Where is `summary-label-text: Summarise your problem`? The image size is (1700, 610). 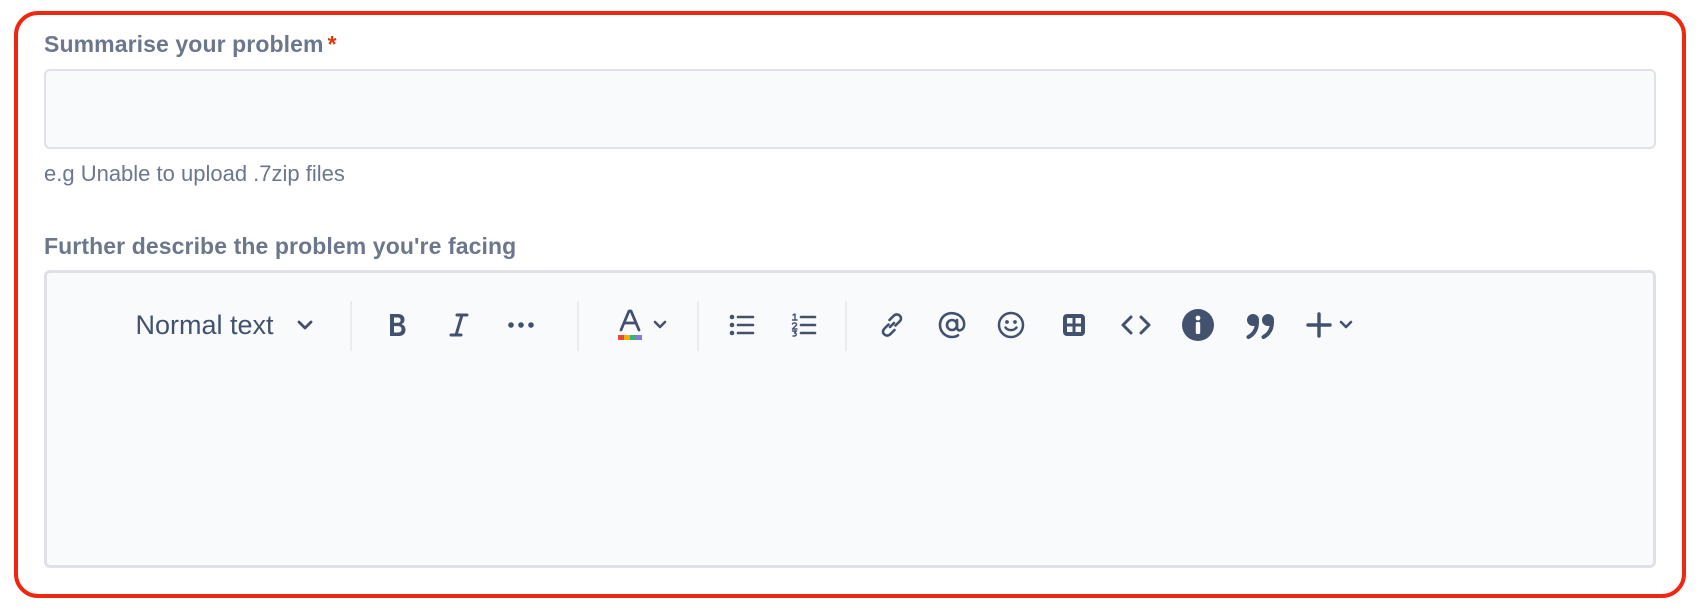 summary-label-text: Summarise your problem is located at coordinates (184, 44).